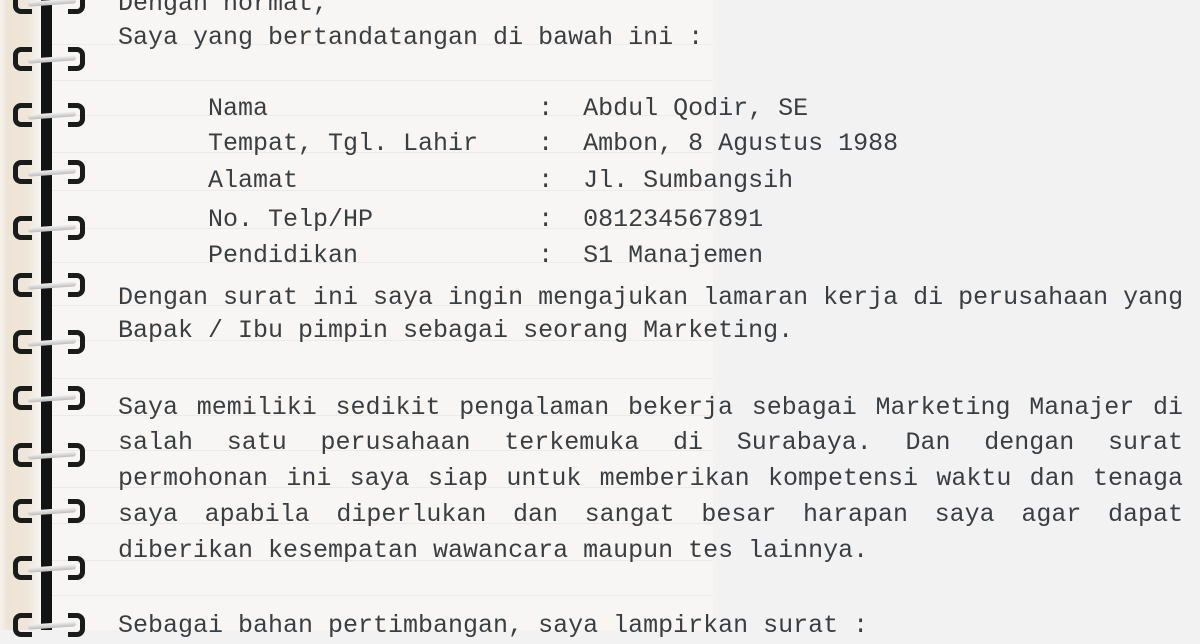 This screenshot has height=644, width=1200. What do you see at coordinates (223, 9) in the screenshot?
I see `greeting: Dengan hormat,` at bounding box center [223, 9].